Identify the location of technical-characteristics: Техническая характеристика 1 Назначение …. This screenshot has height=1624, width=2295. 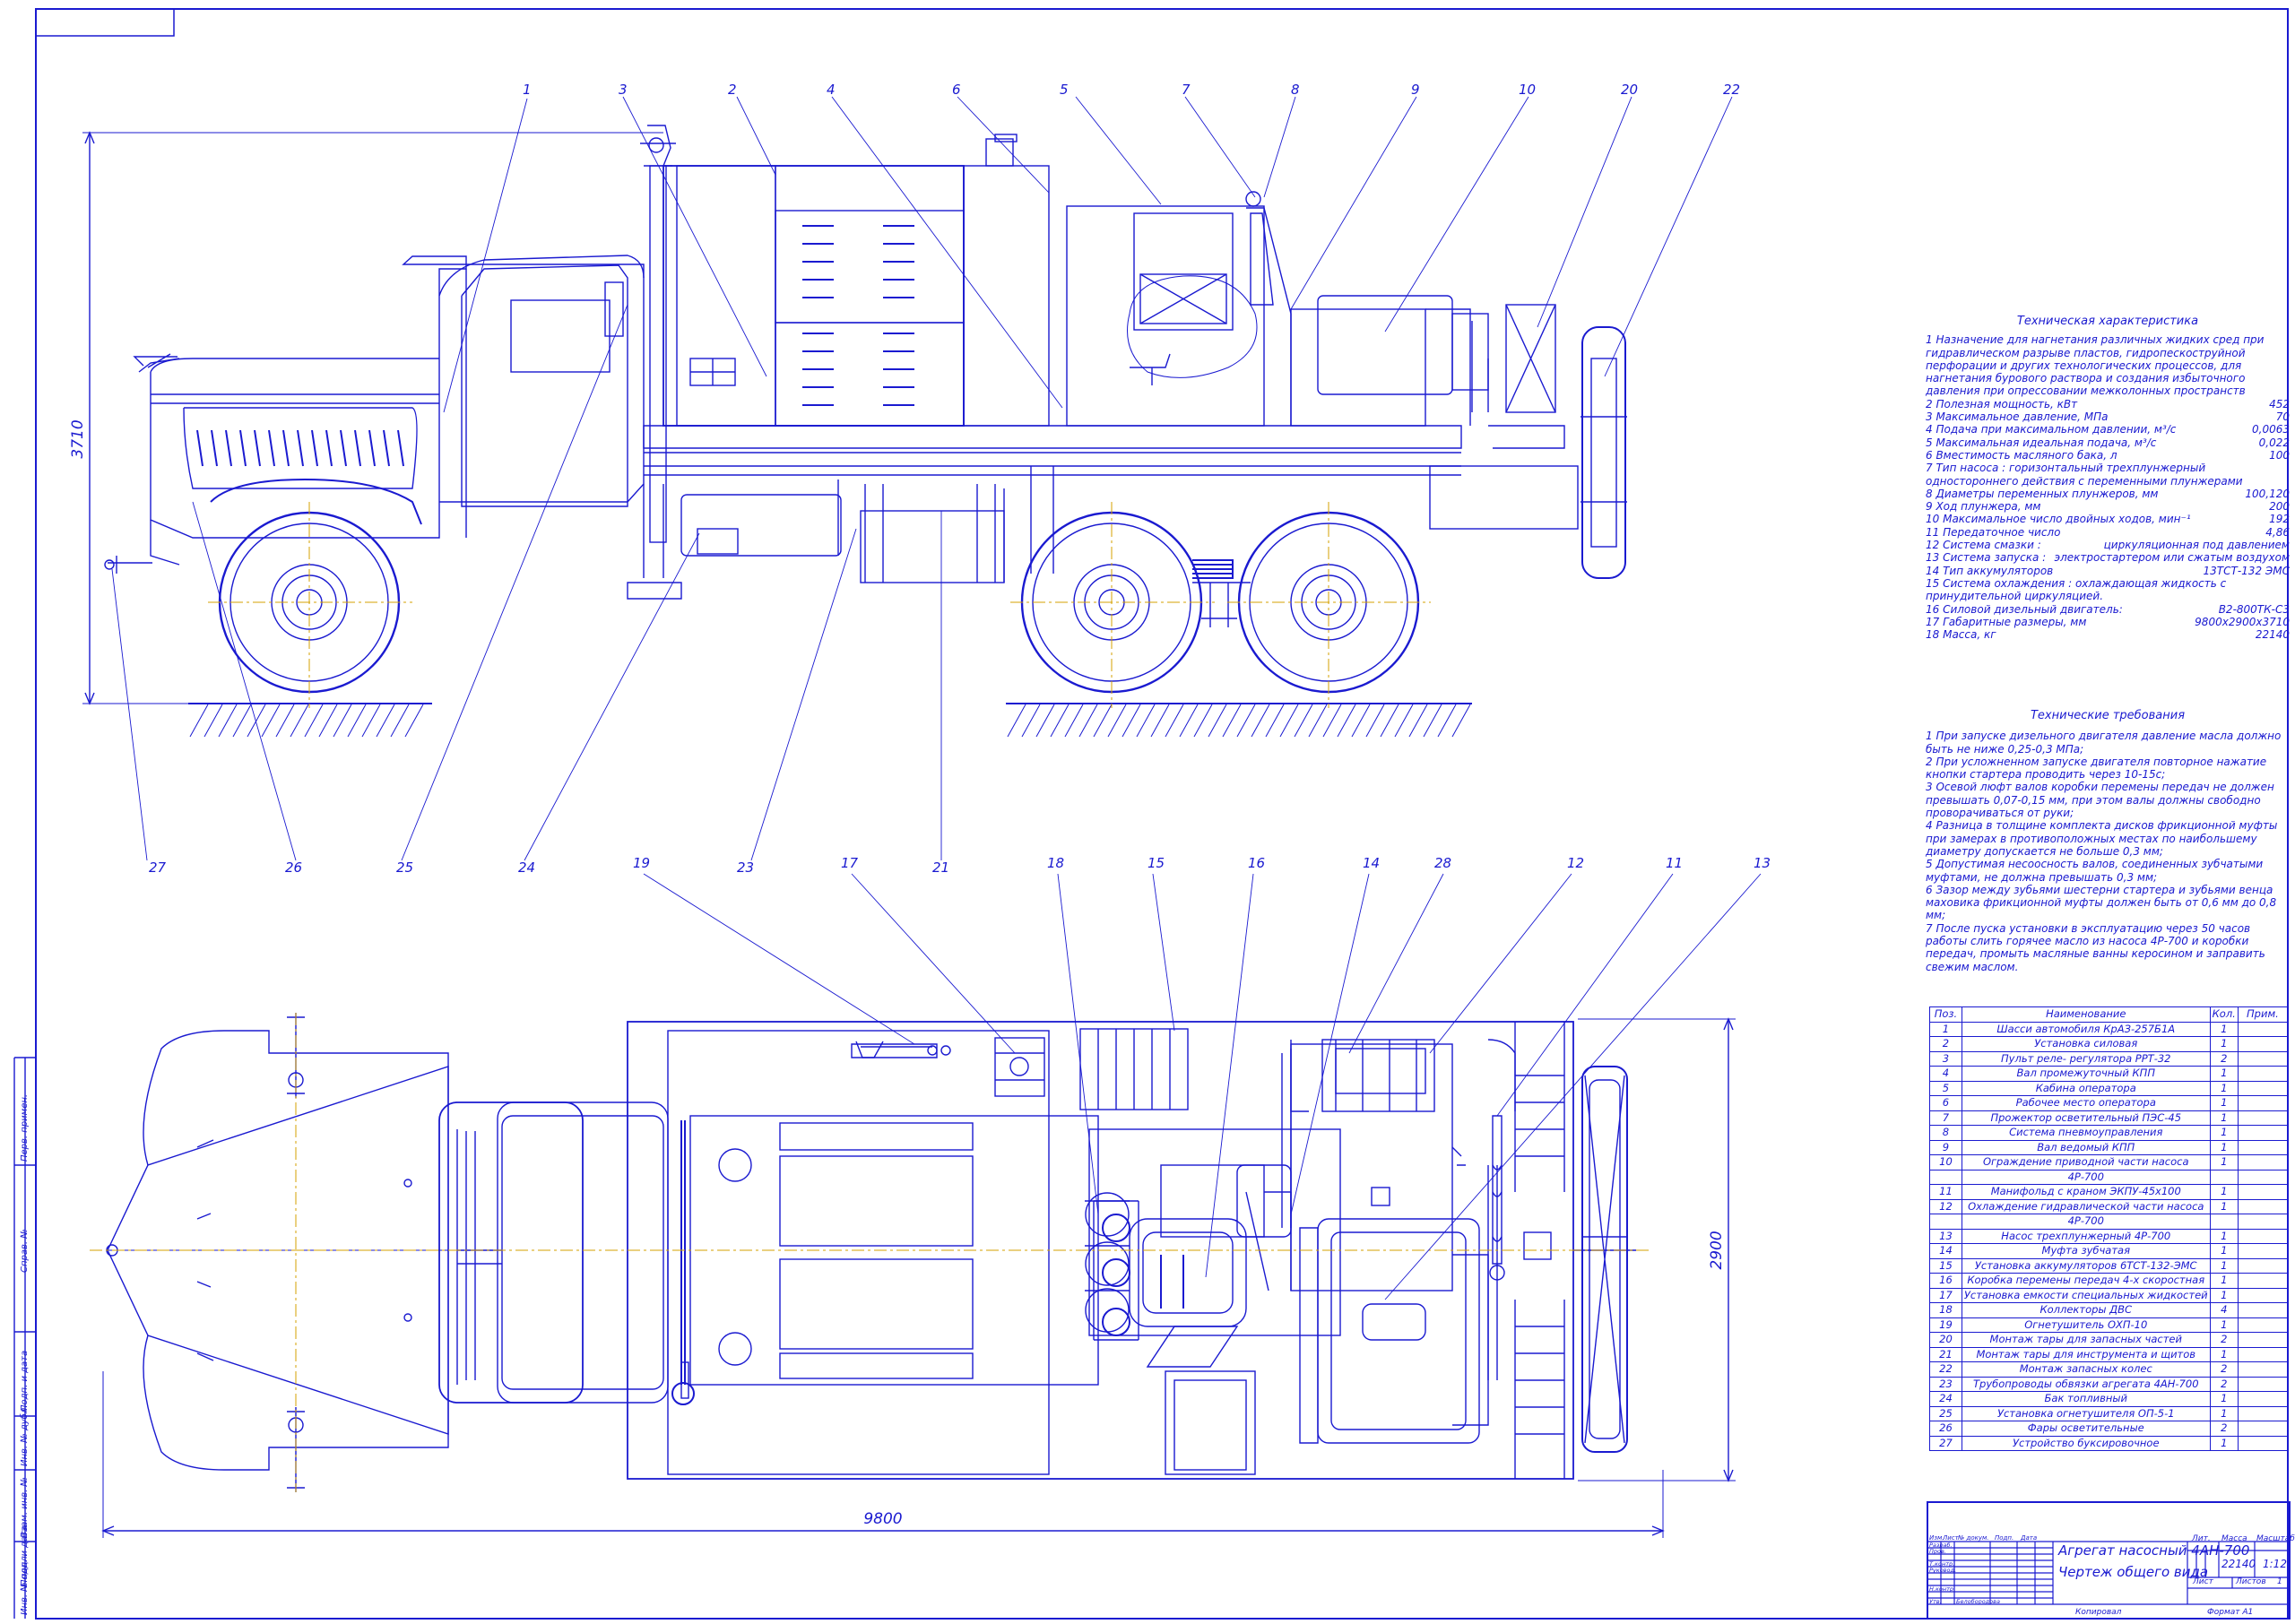
(2108, 478).